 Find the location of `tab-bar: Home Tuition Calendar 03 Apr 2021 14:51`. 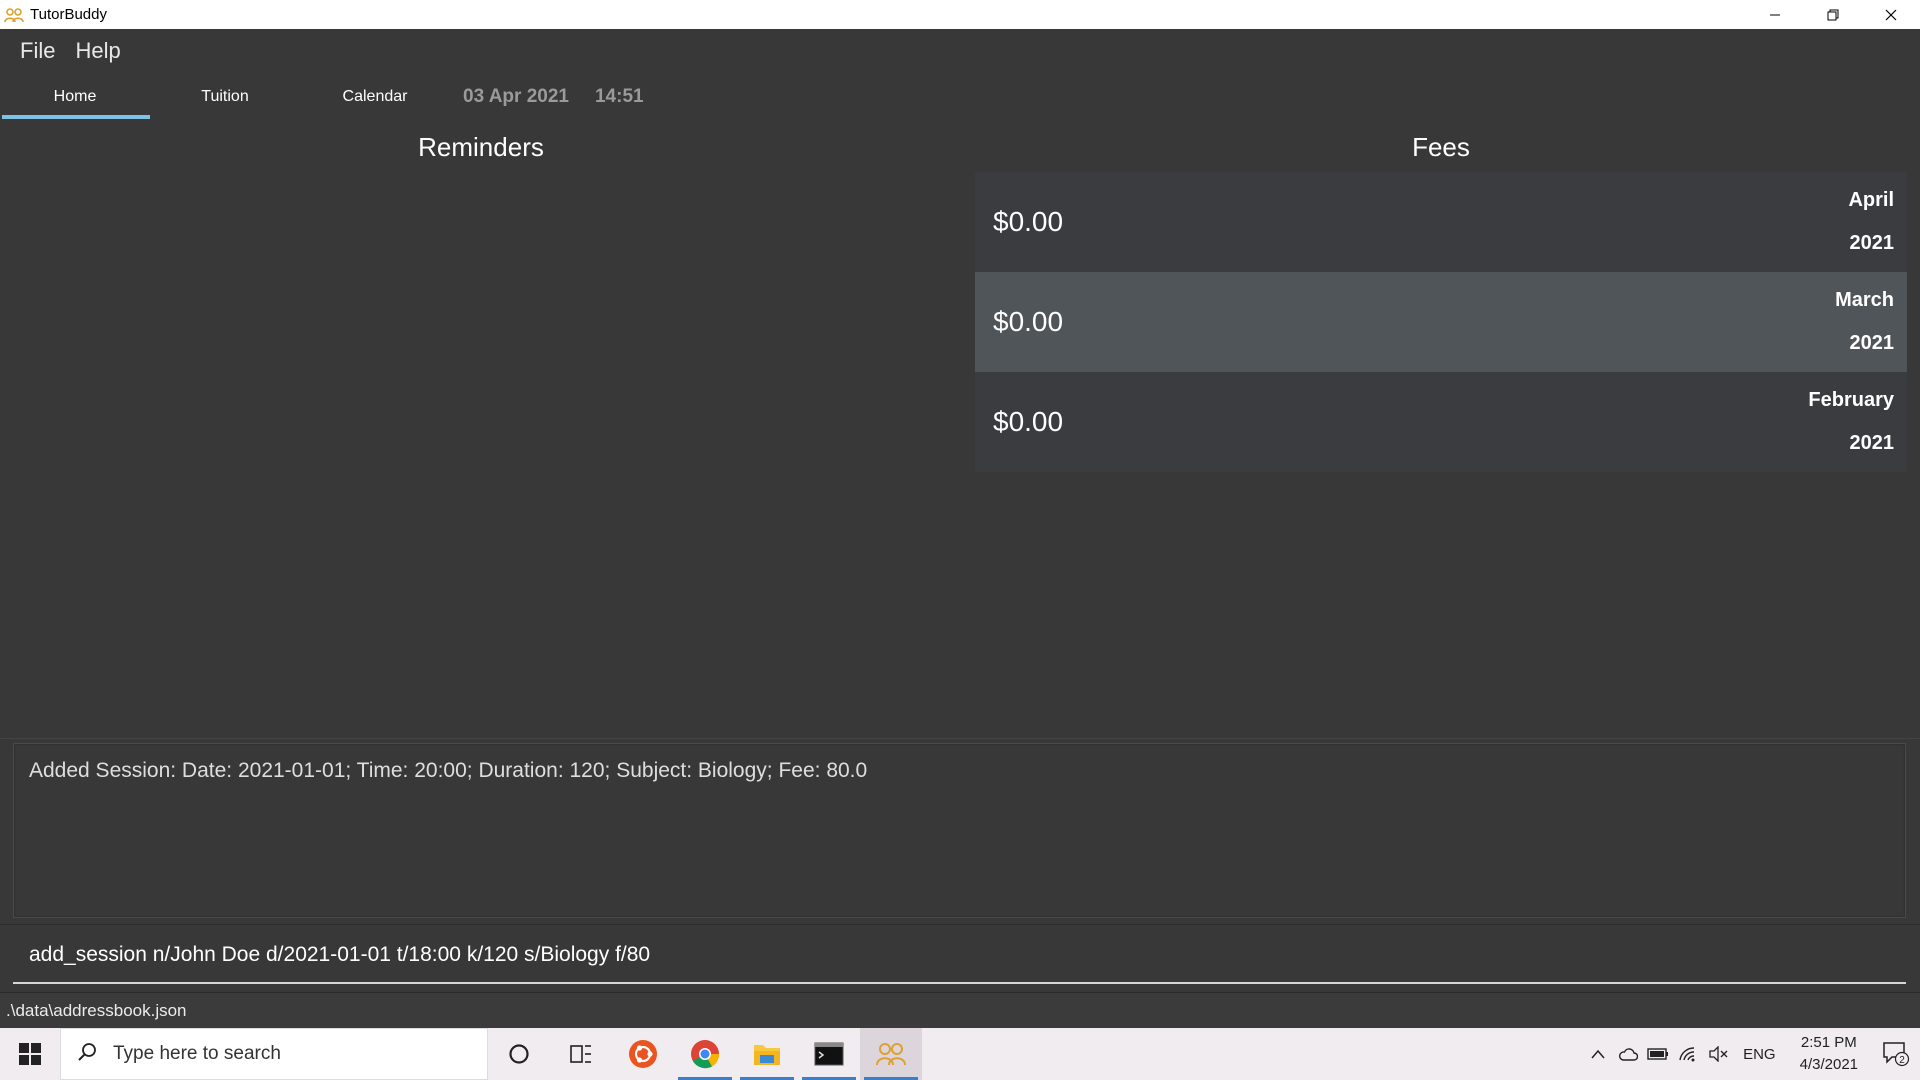

tab-bar: Home Tuition Calendar 03 Apr 2021 14:51 is located at coordinates (960, 96).